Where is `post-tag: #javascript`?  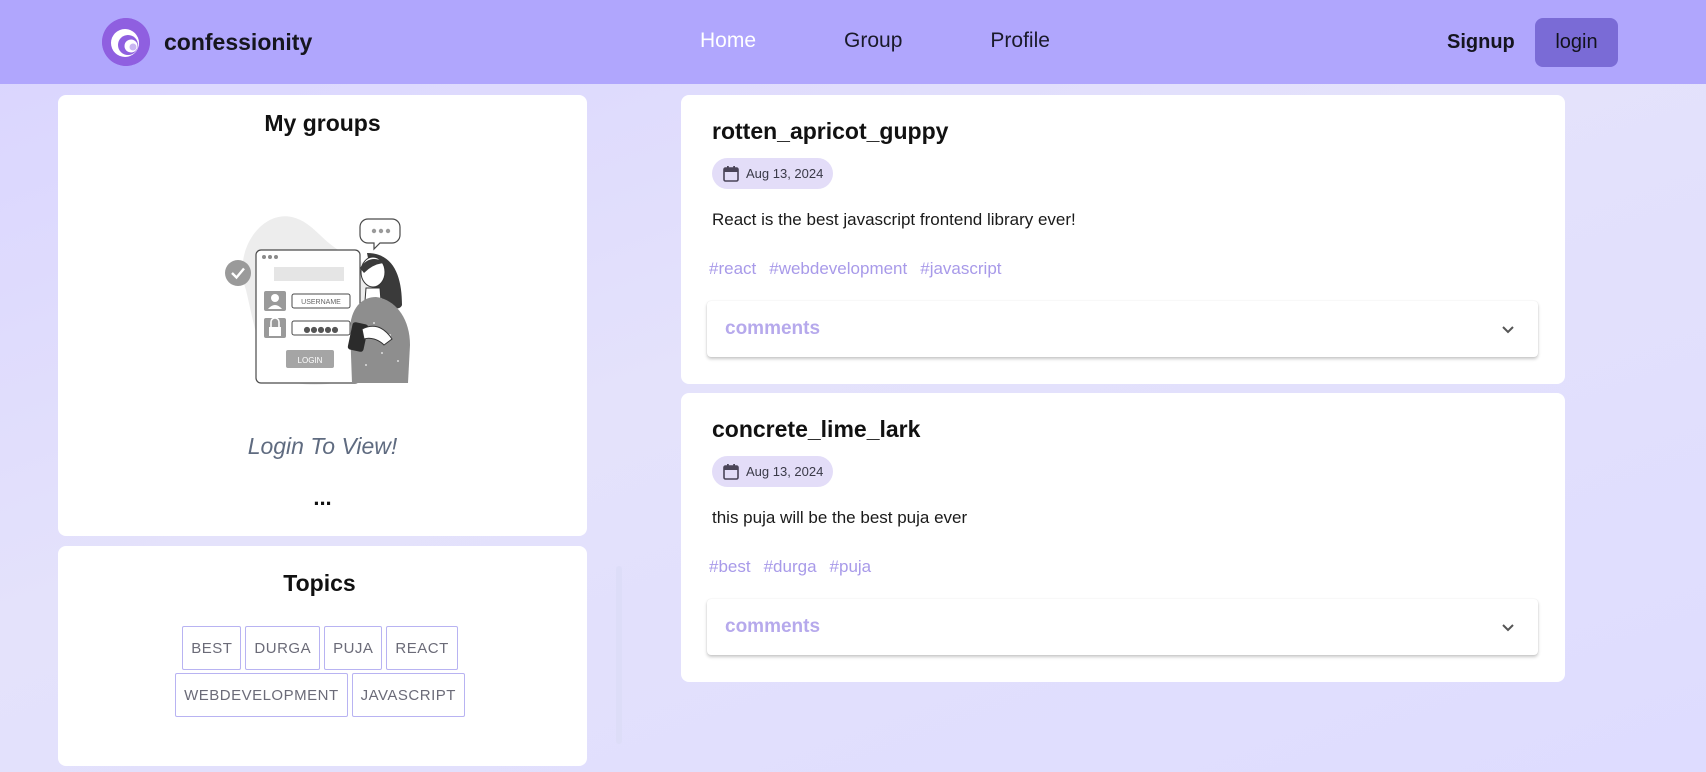
post-tag: #javascript is located at coordinates (960, 269).